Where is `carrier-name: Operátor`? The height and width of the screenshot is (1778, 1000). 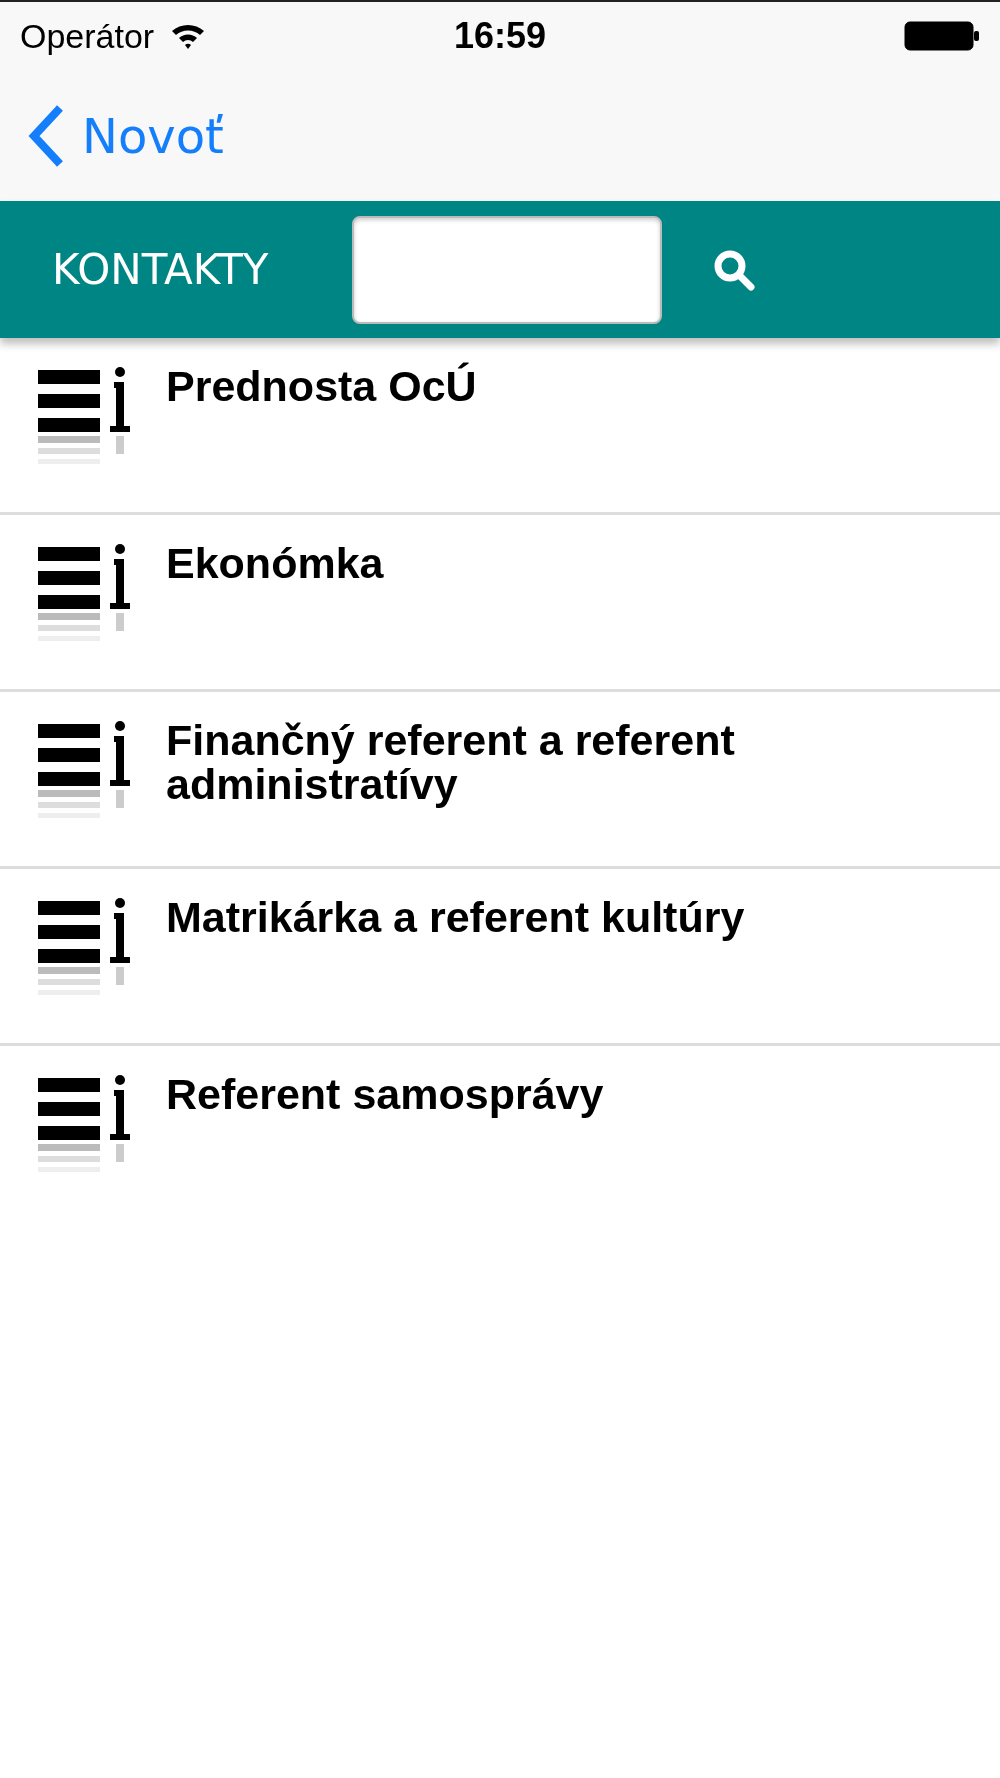
carrier-name: Operátor is located at coordinates (87, 36).